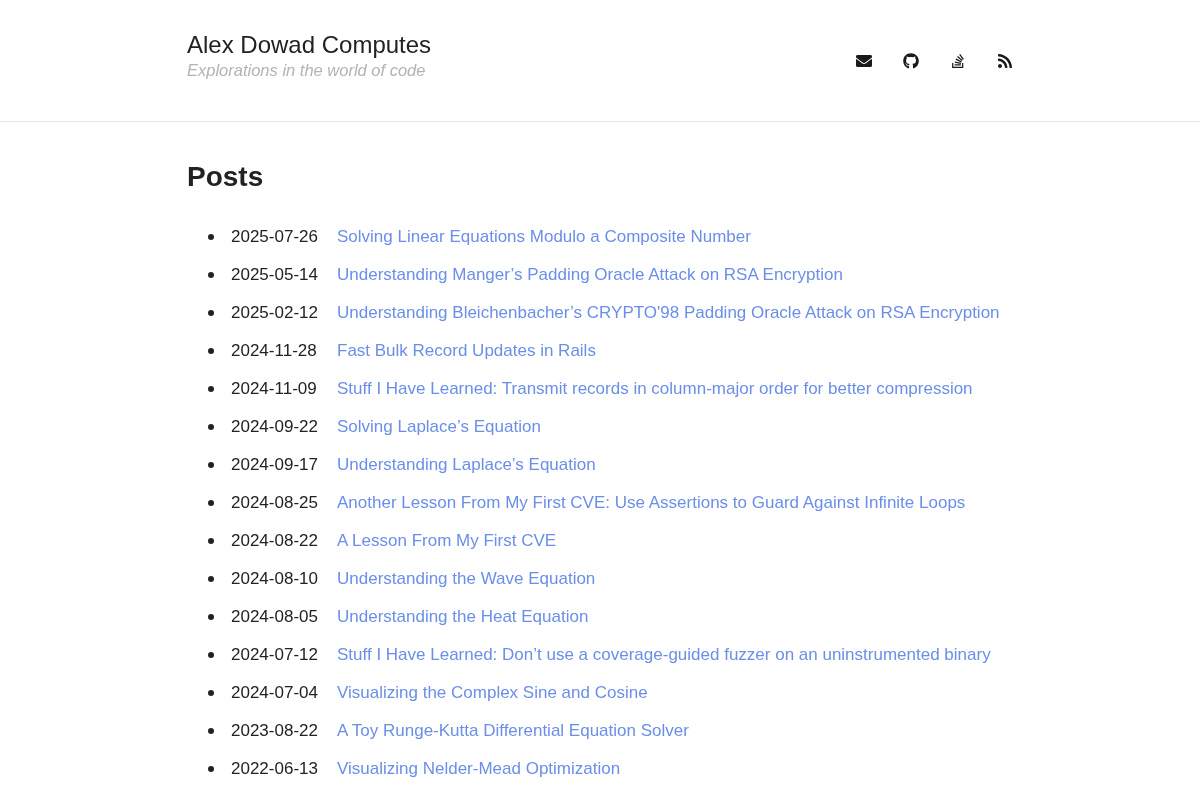 Image resolution: width=1200 pixels, height=800 pixels. I want to click on post-link: Visualizing the Complex Sine and Cosine, so click(492, 693).